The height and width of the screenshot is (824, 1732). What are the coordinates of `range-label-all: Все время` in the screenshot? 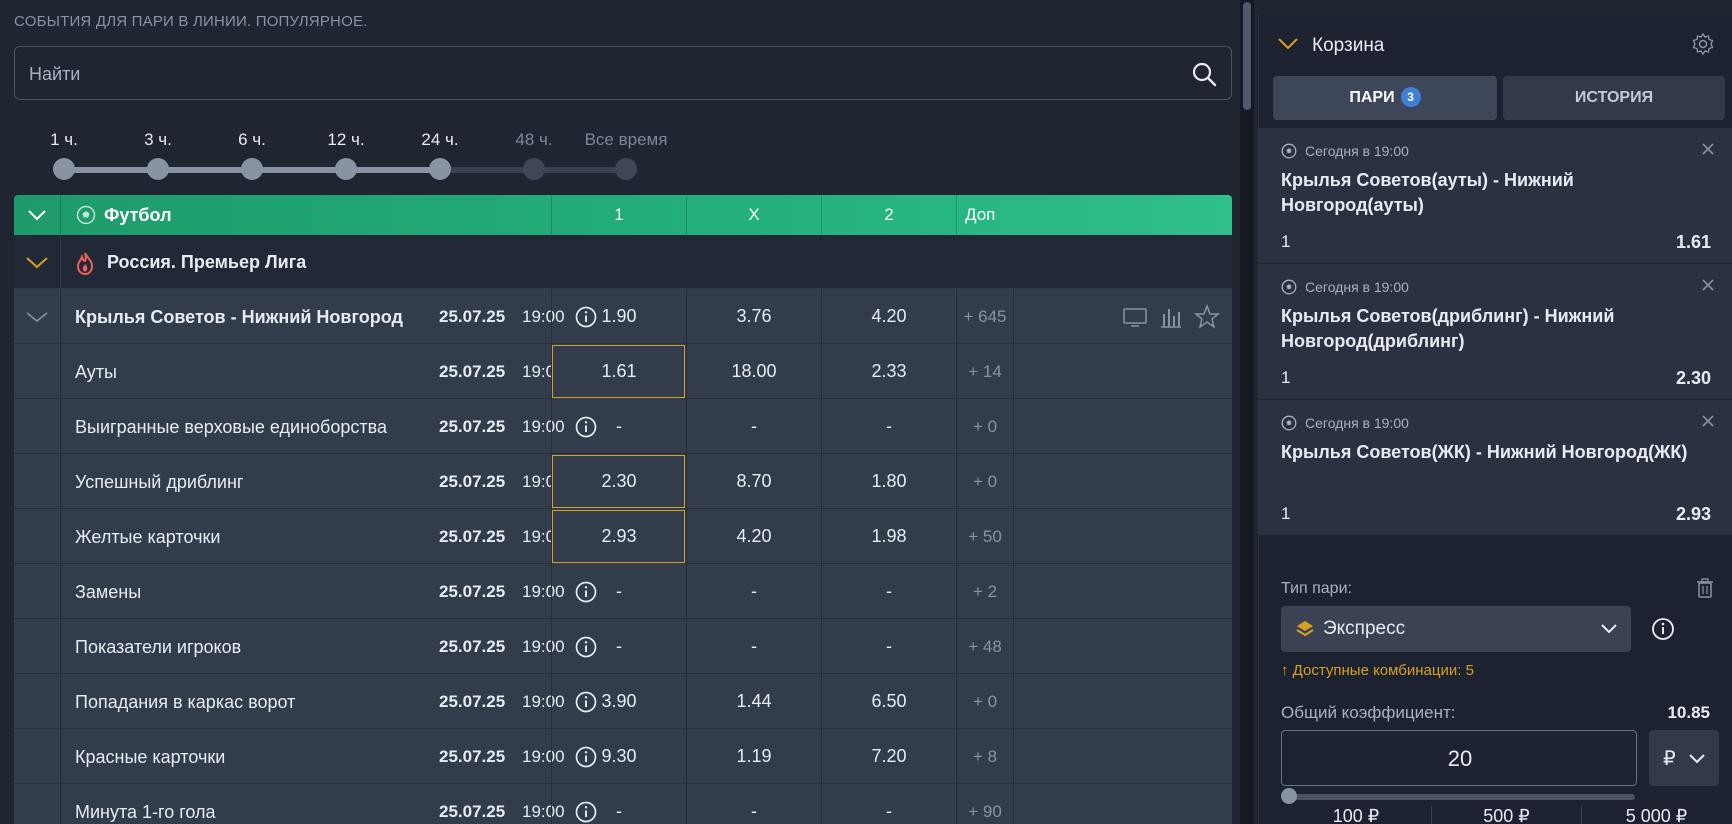 It's located at (626, 140).